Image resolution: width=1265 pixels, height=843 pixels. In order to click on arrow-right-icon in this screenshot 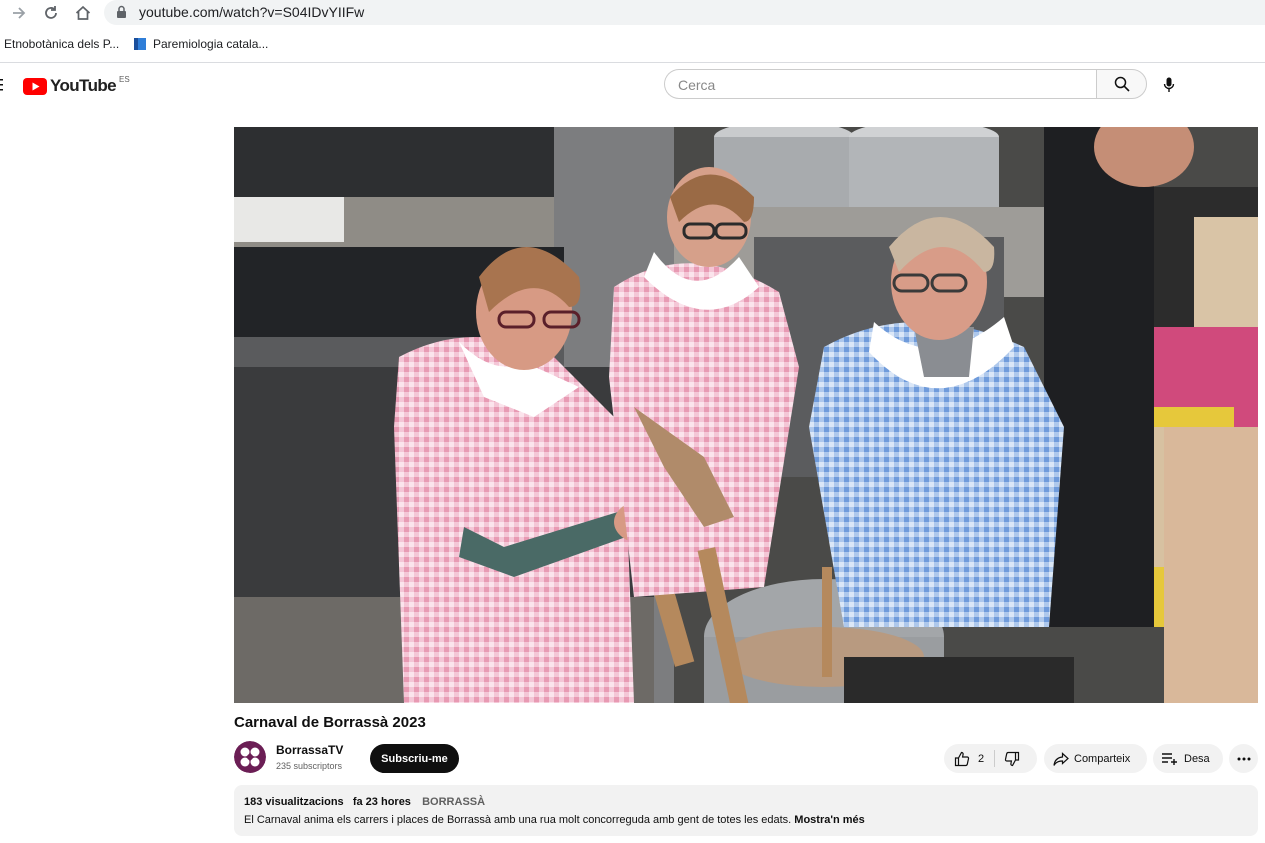, I will do `click(19, 13)`.